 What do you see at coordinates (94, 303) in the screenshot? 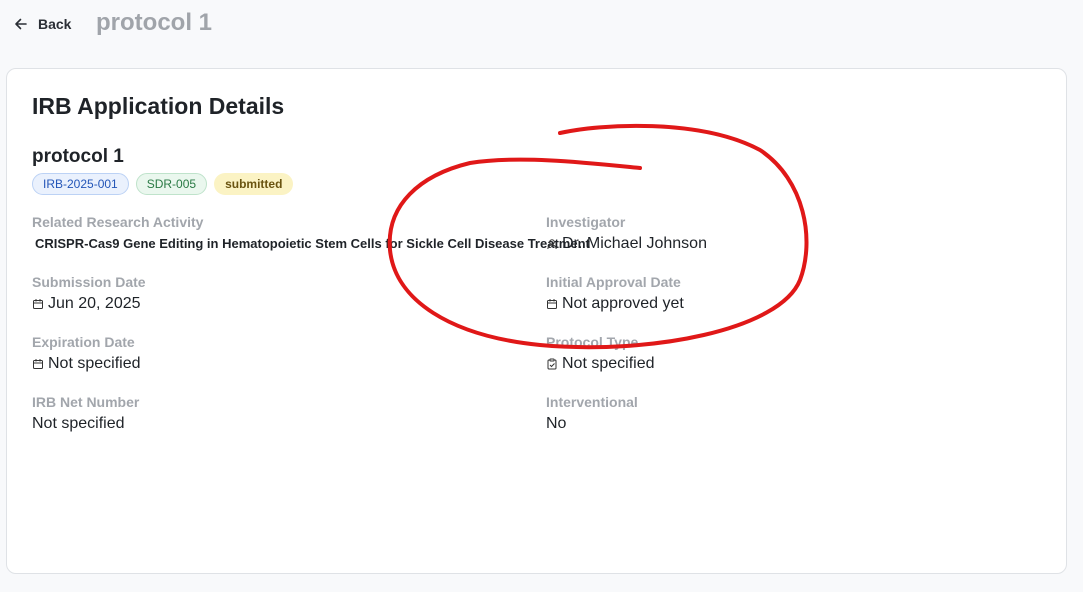
I see `submission-date-value: Jun 20, 2025` at bounding box center [94, 303].